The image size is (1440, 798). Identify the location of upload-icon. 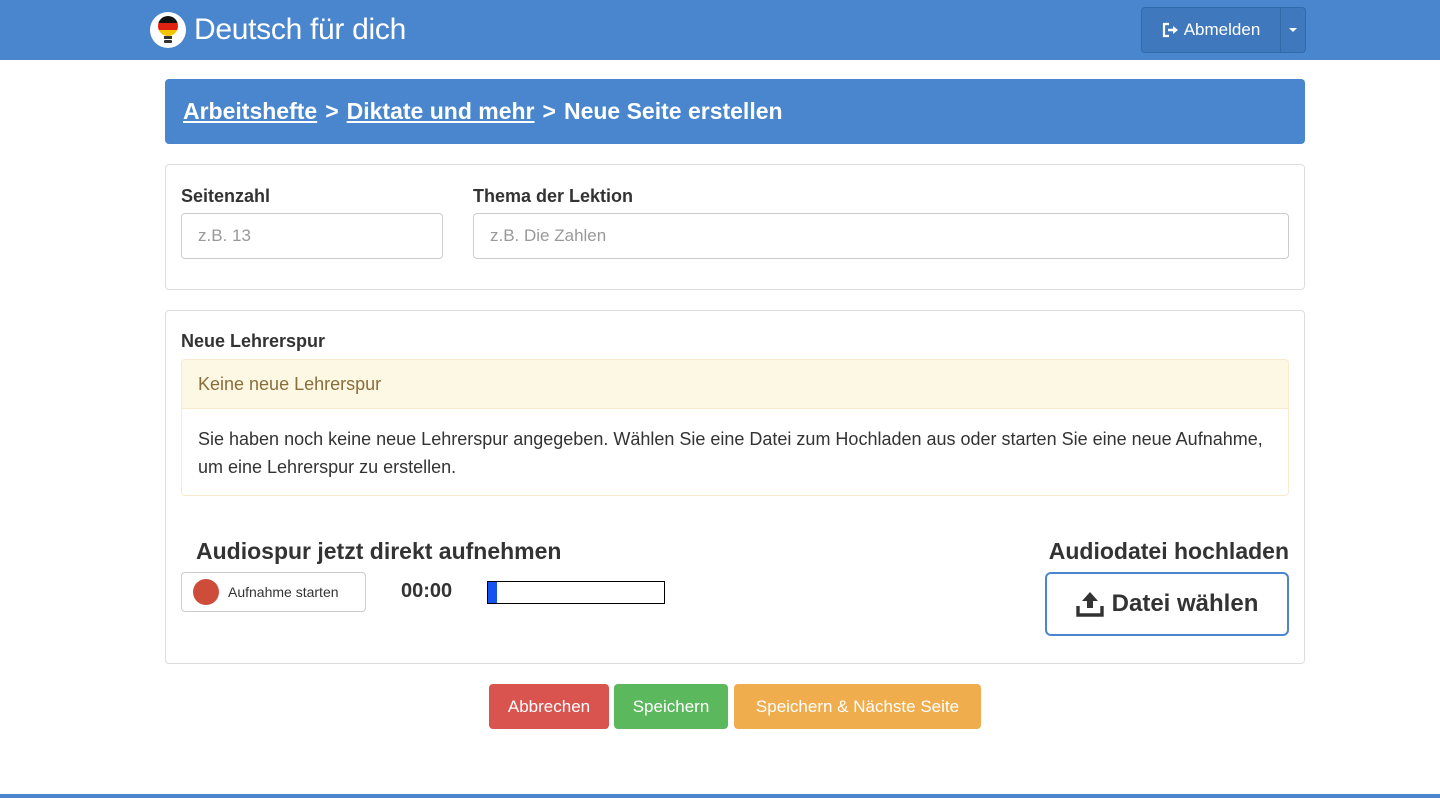
(1089, 604).